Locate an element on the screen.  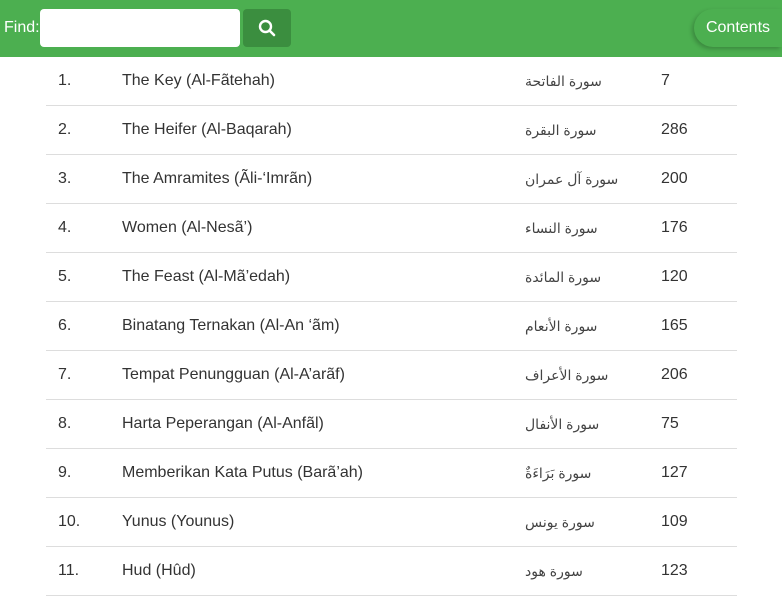
search-button is located at coordinates (267, 28).